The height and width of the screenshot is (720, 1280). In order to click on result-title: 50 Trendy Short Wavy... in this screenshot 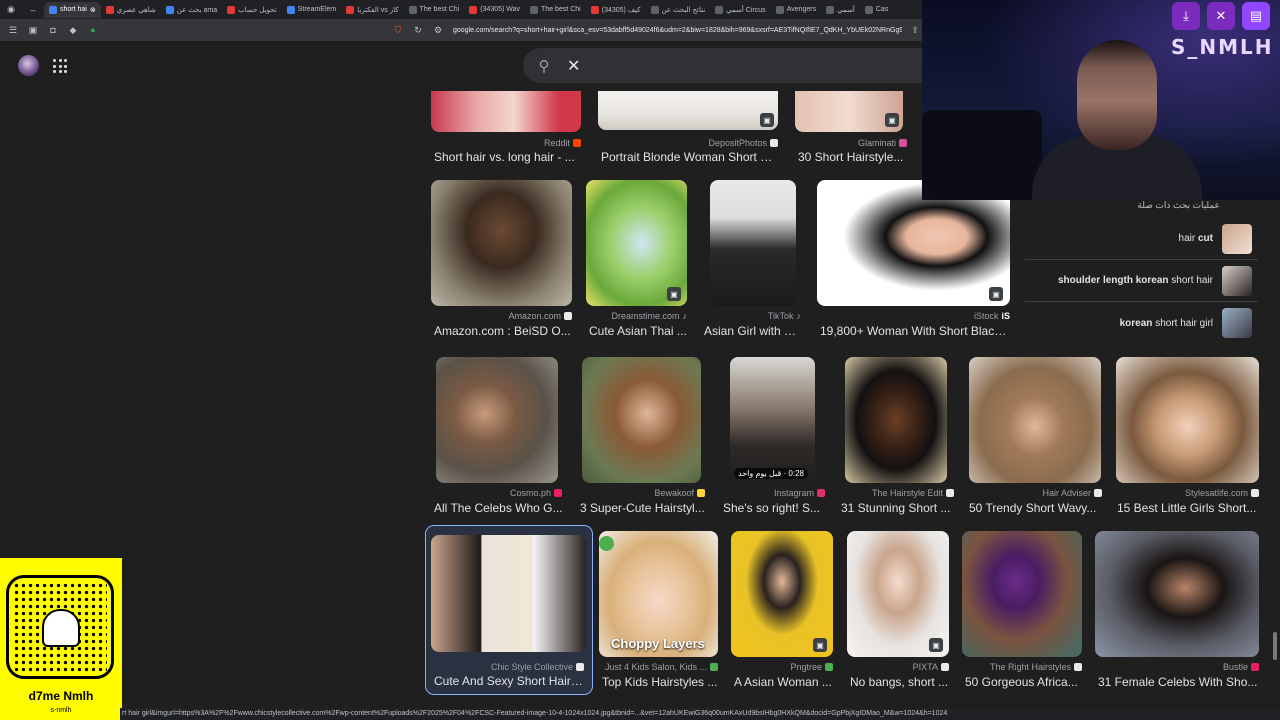, I will do `click(1035, 508)`.